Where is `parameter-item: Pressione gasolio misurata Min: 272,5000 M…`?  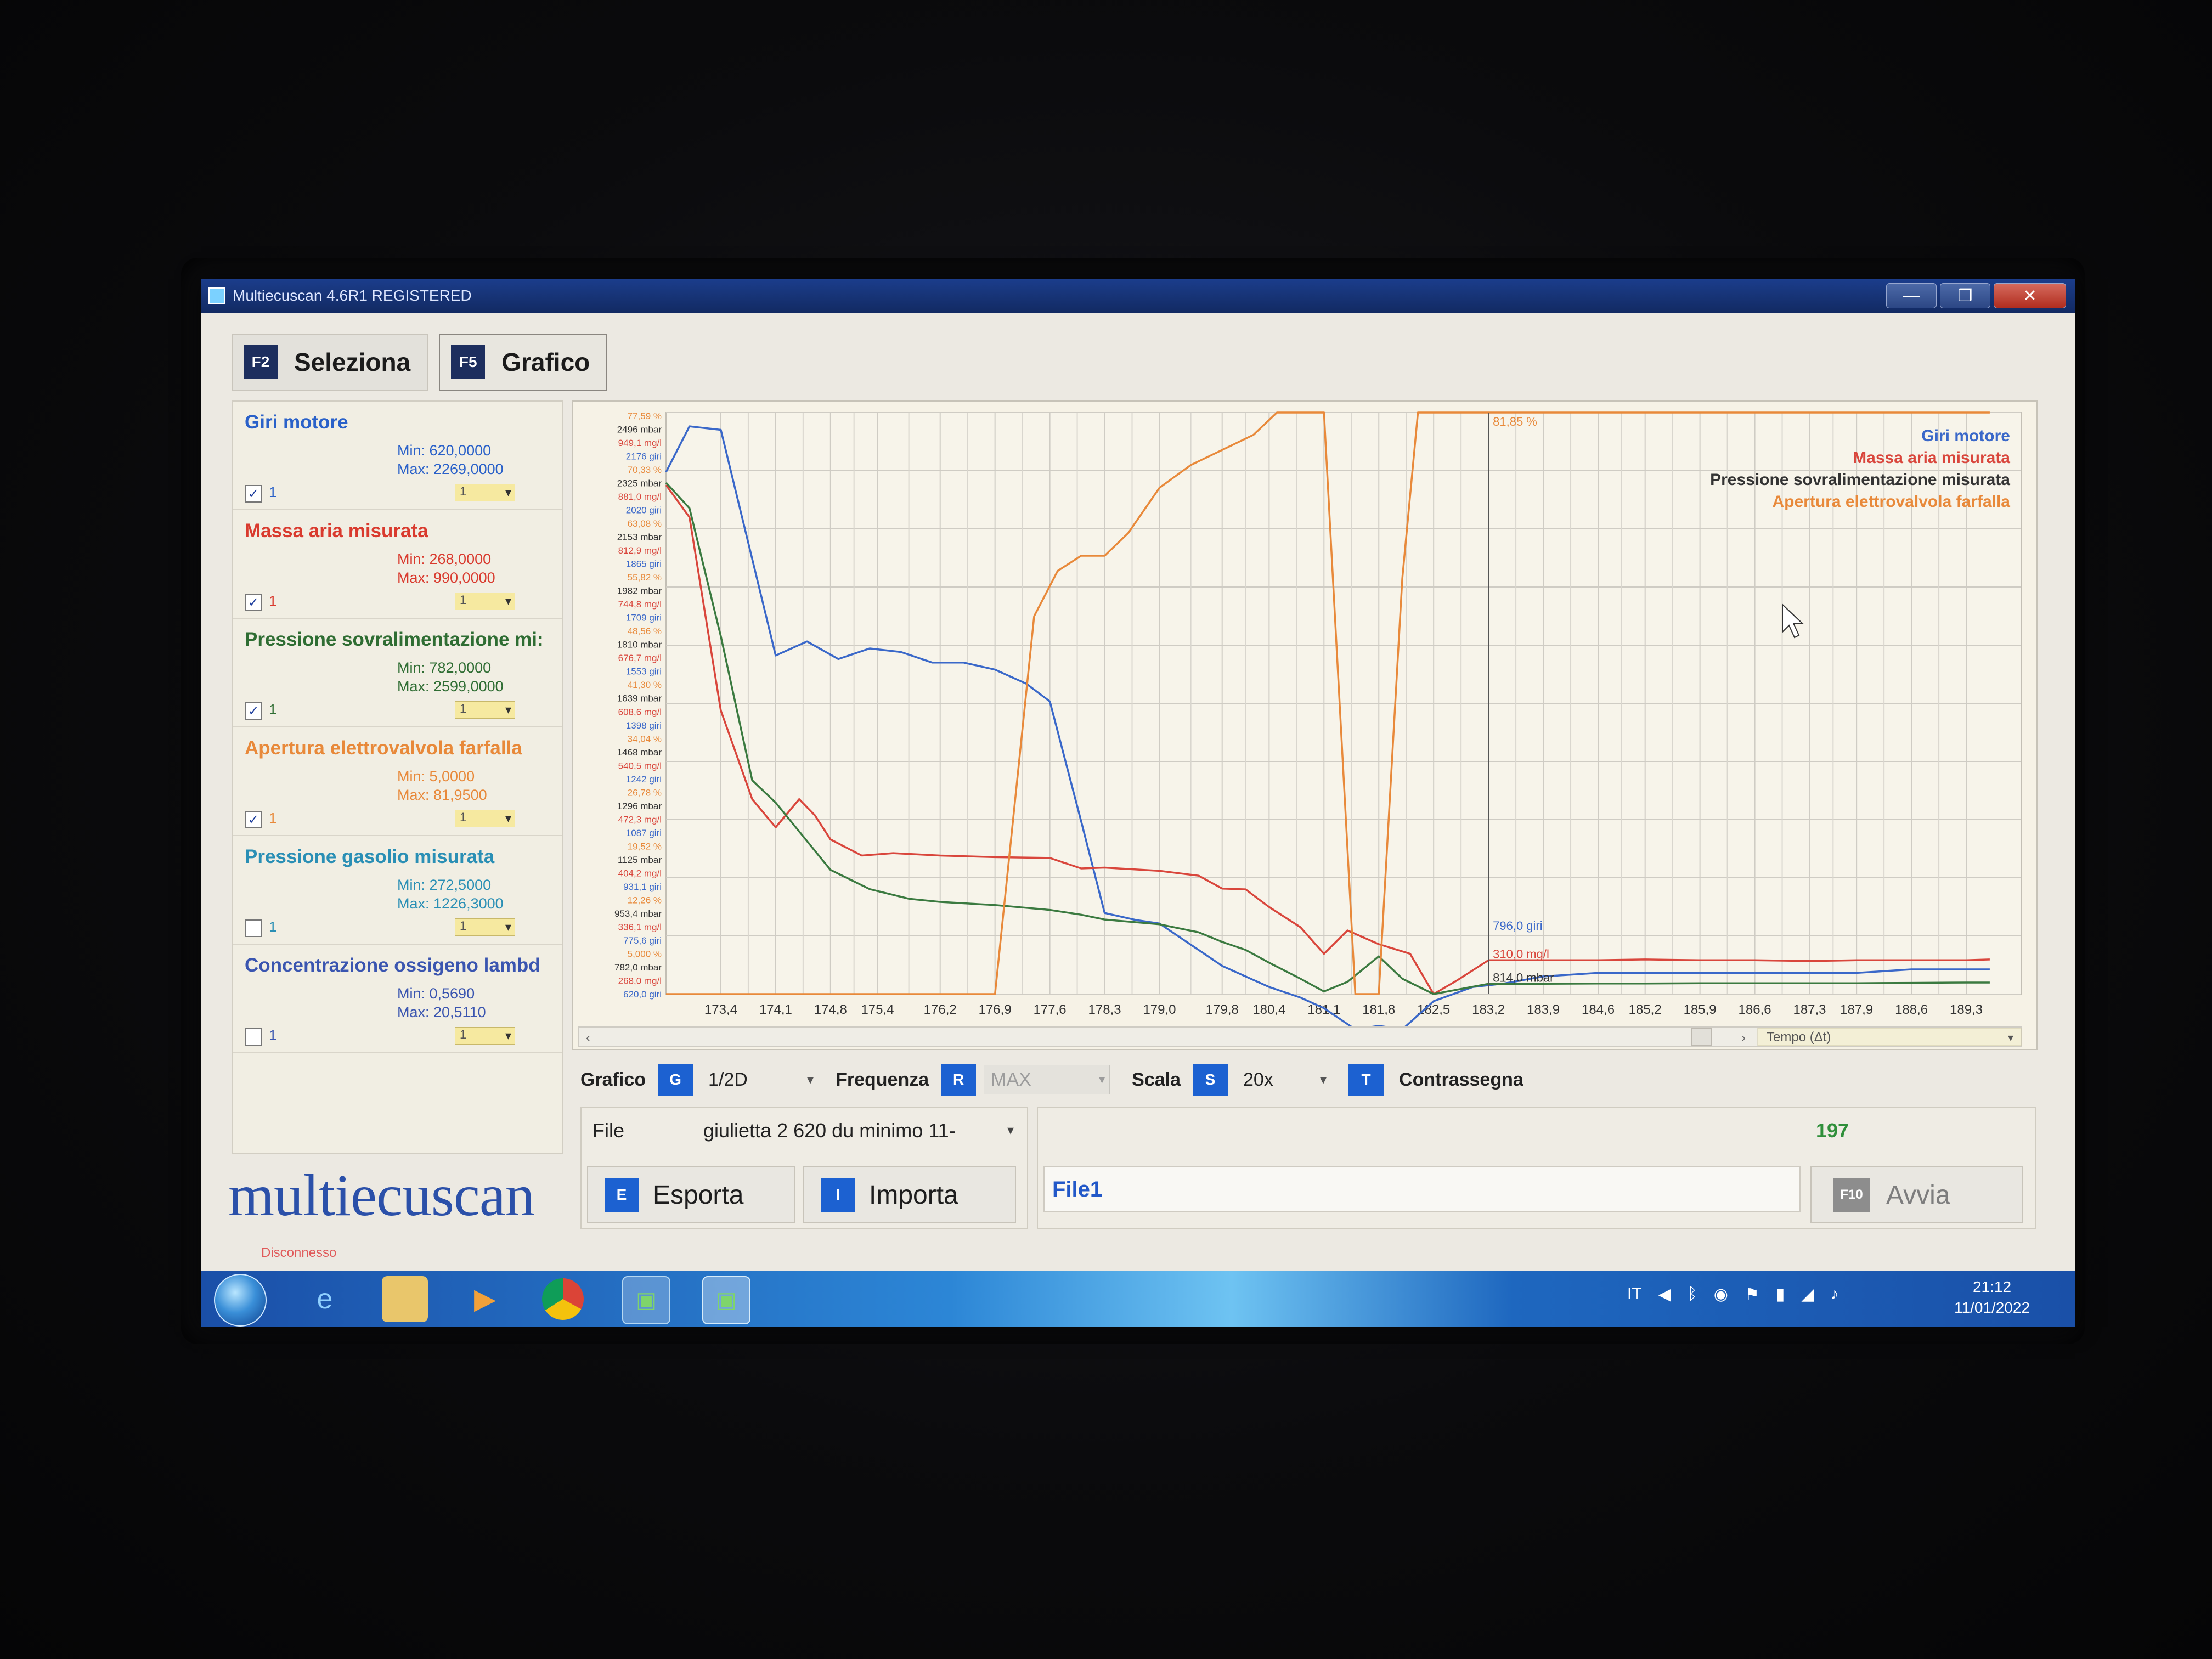
parameter-item: Pressione gasolio misurata Min: 272,5000 M… is located at coordinates (398, 890).